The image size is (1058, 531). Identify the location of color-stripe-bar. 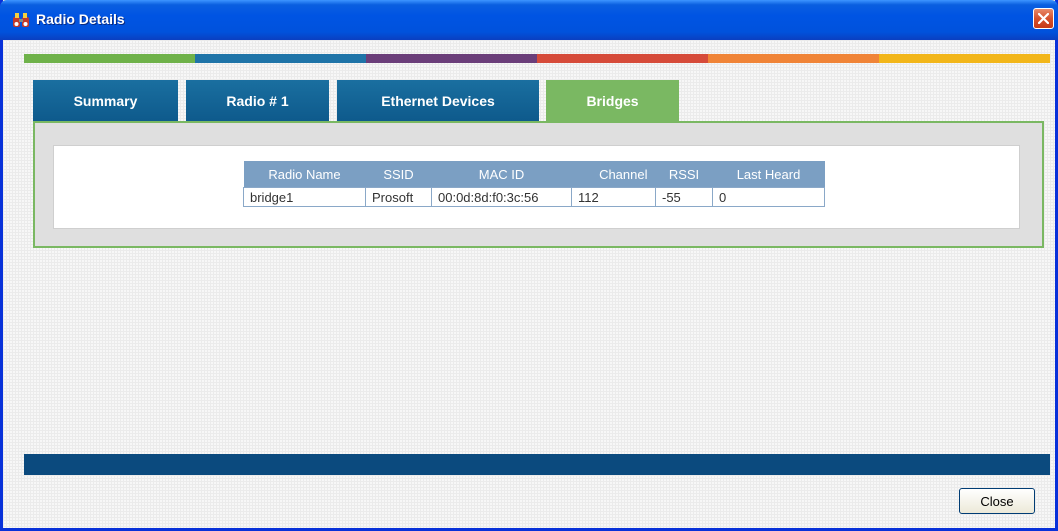
(537, 58).